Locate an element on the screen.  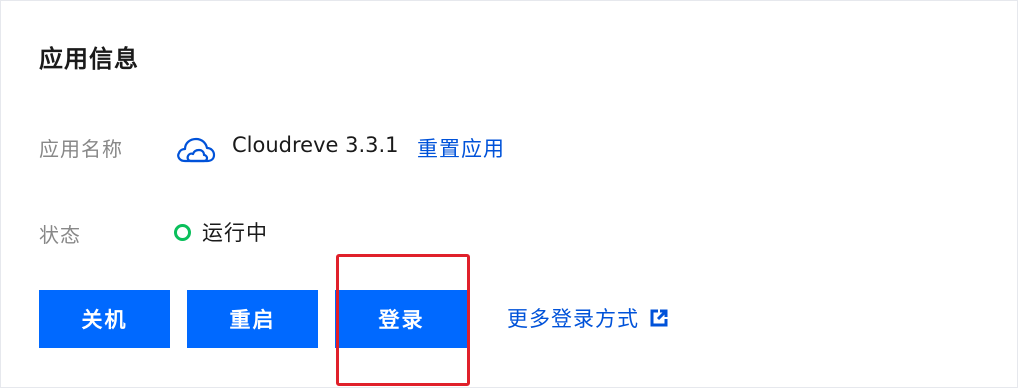
external-link-icon is located at coordinates (659, 318).